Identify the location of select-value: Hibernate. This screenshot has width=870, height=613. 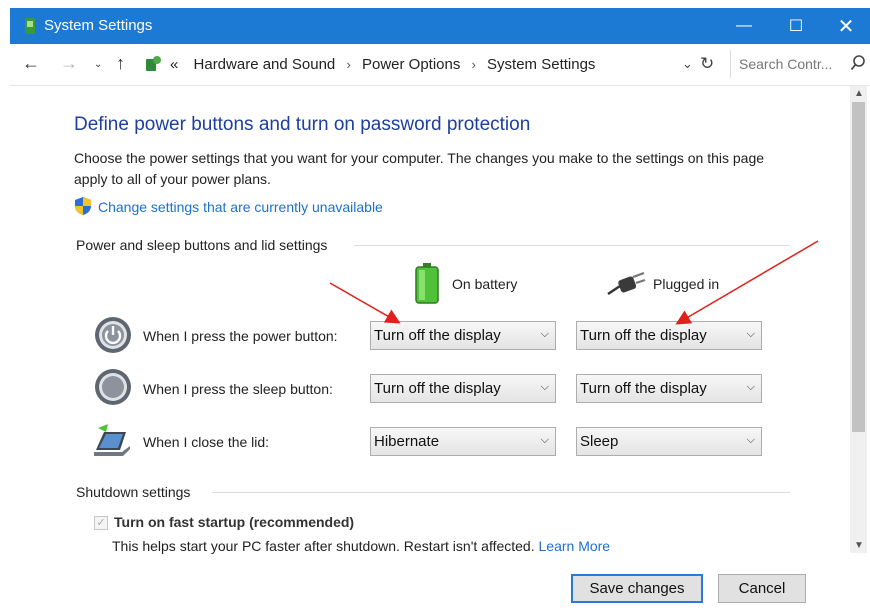
(407, 441).